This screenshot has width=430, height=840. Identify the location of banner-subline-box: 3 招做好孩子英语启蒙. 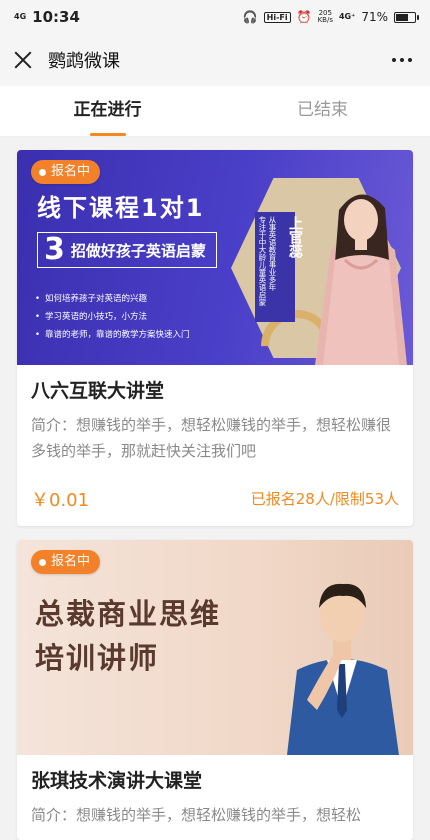
(127, 250).